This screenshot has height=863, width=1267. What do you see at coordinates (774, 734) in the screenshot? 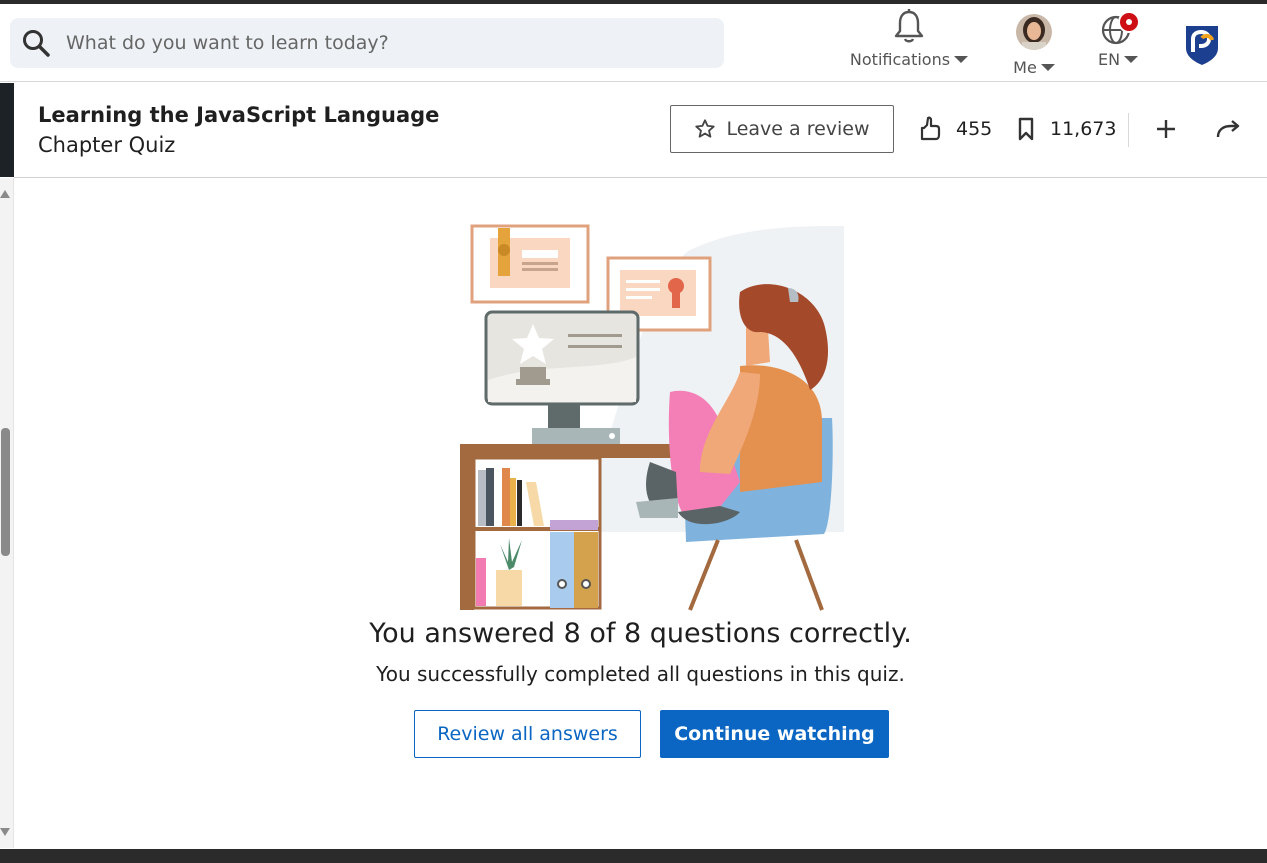
I see `continue-watching-button: Continue watching` at bounding box center [774, 734].